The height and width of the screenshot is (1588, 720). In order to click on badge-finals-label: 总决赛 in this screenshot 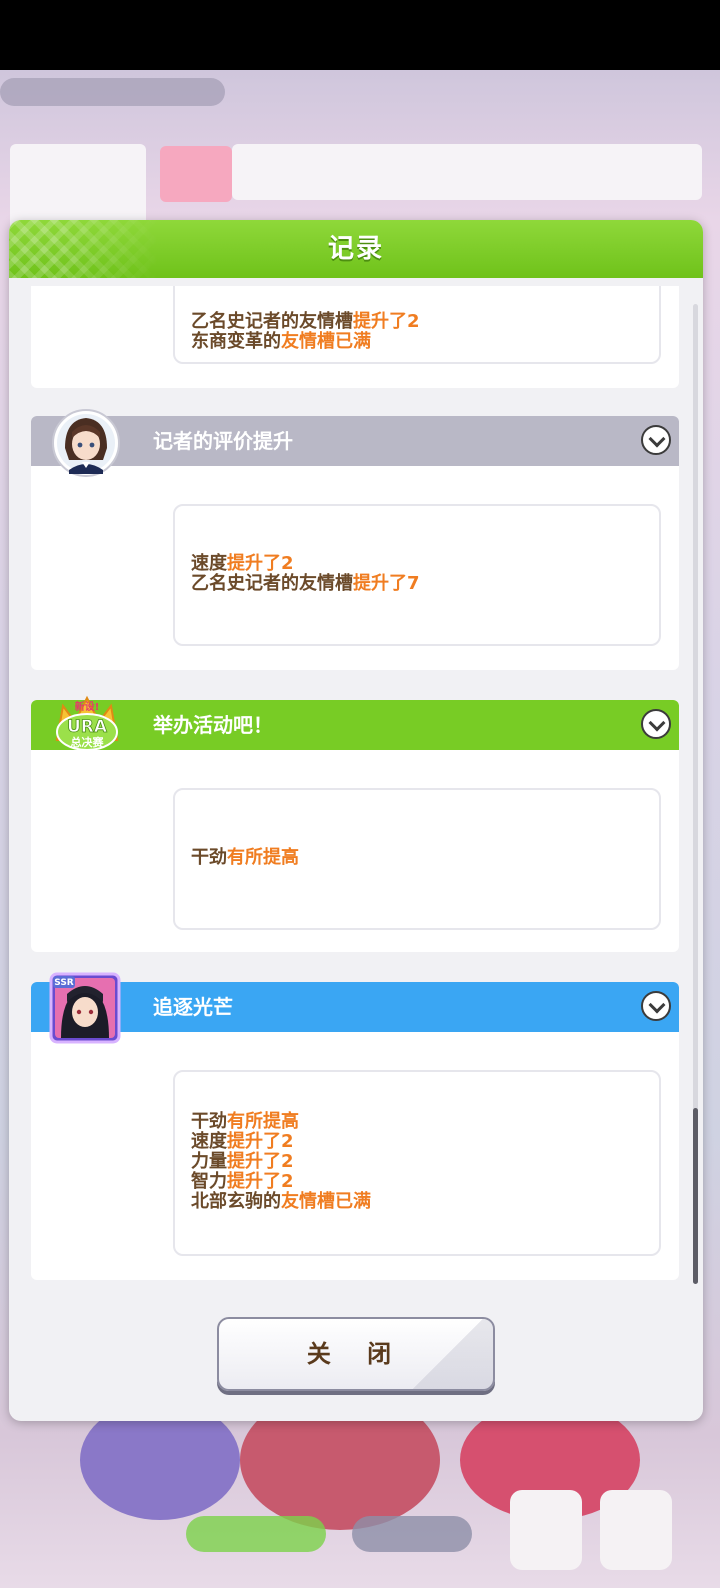, I will do `click(88, 742)`.